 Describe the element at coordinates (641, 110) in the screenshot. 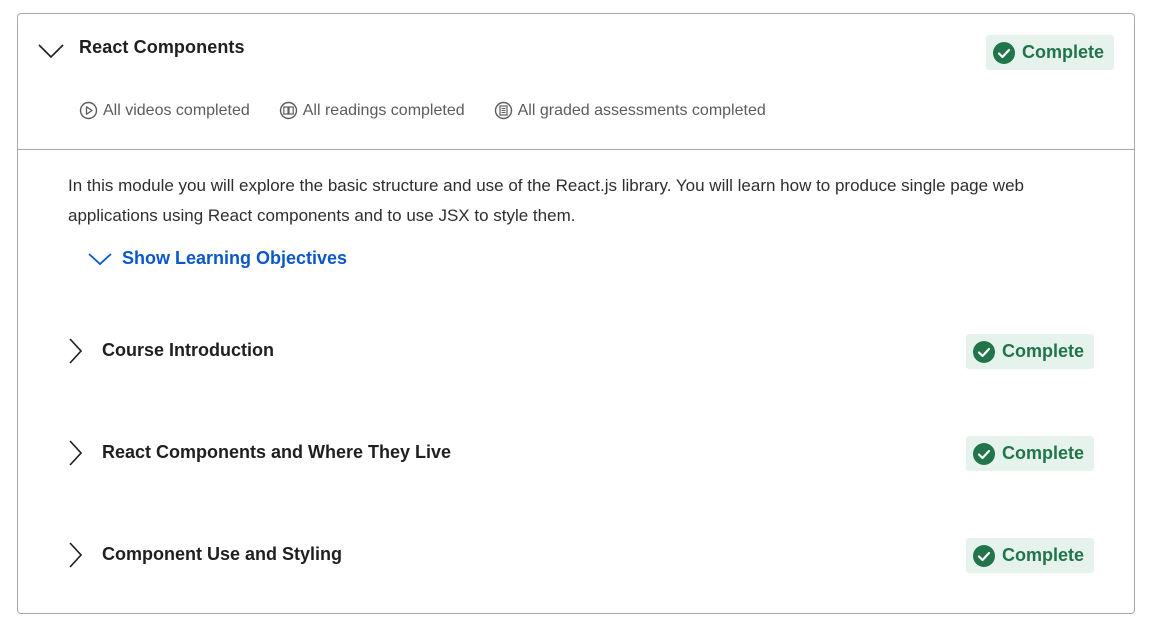

I see `assessments-status-label: All graded assessments completed` at that location.